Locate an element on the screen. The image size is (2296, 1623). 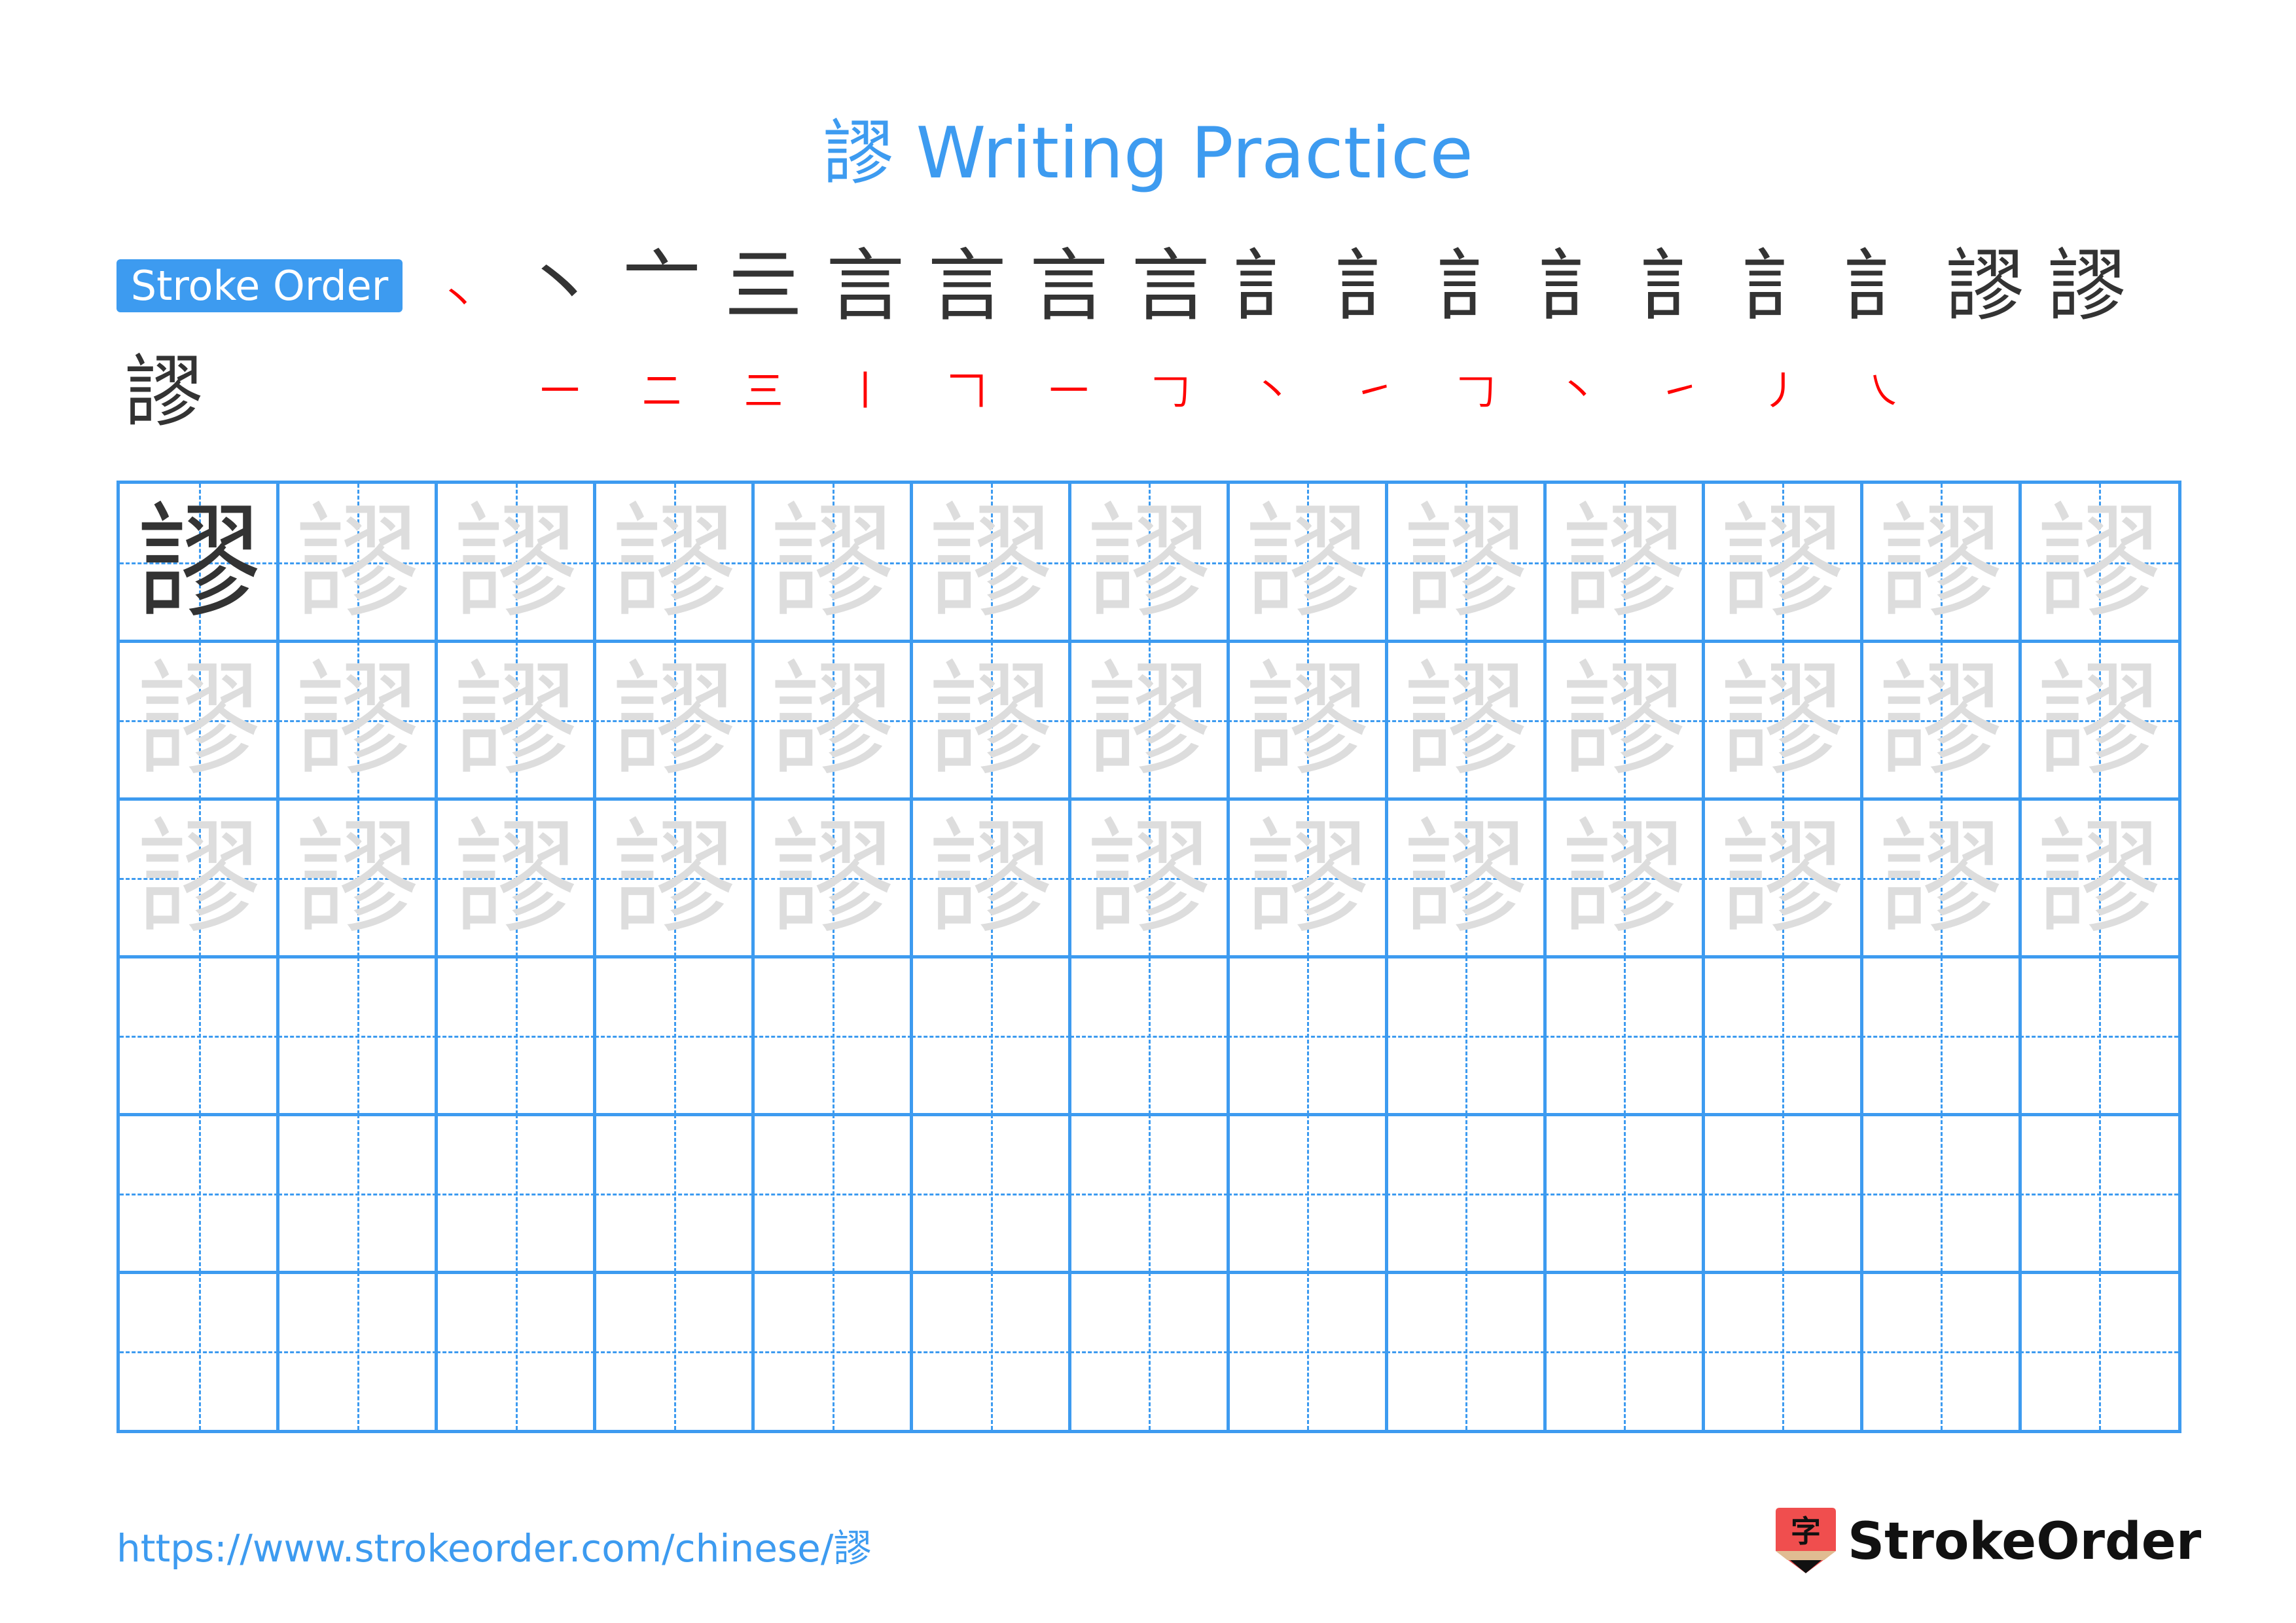
pencil-logo-icon: 字 is located at coordinates (1806, 1540).